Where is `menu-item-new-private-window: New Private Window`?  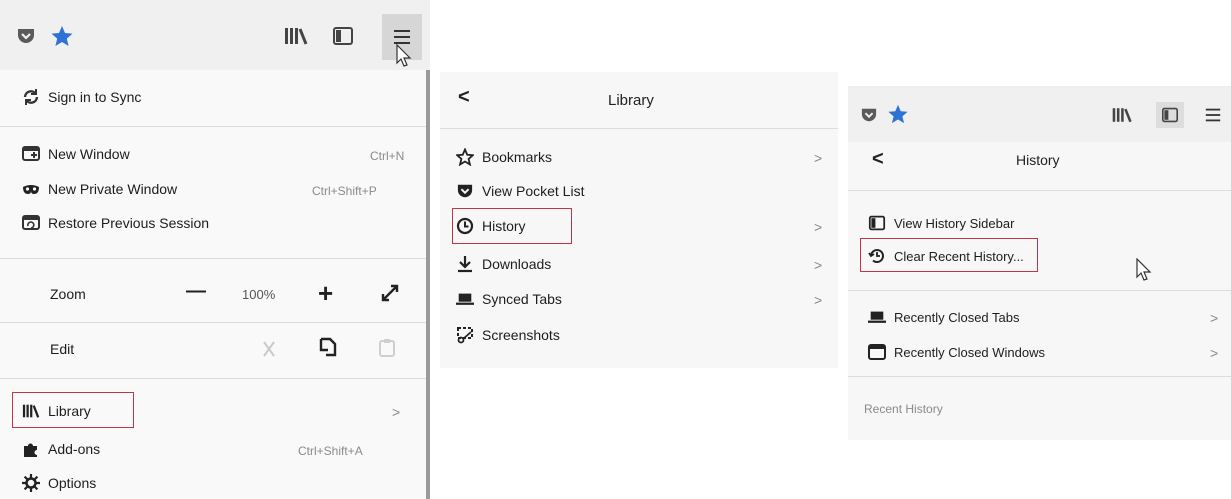 menu-item-new-private-window: New Private Window is located at coordinates (99, 189).